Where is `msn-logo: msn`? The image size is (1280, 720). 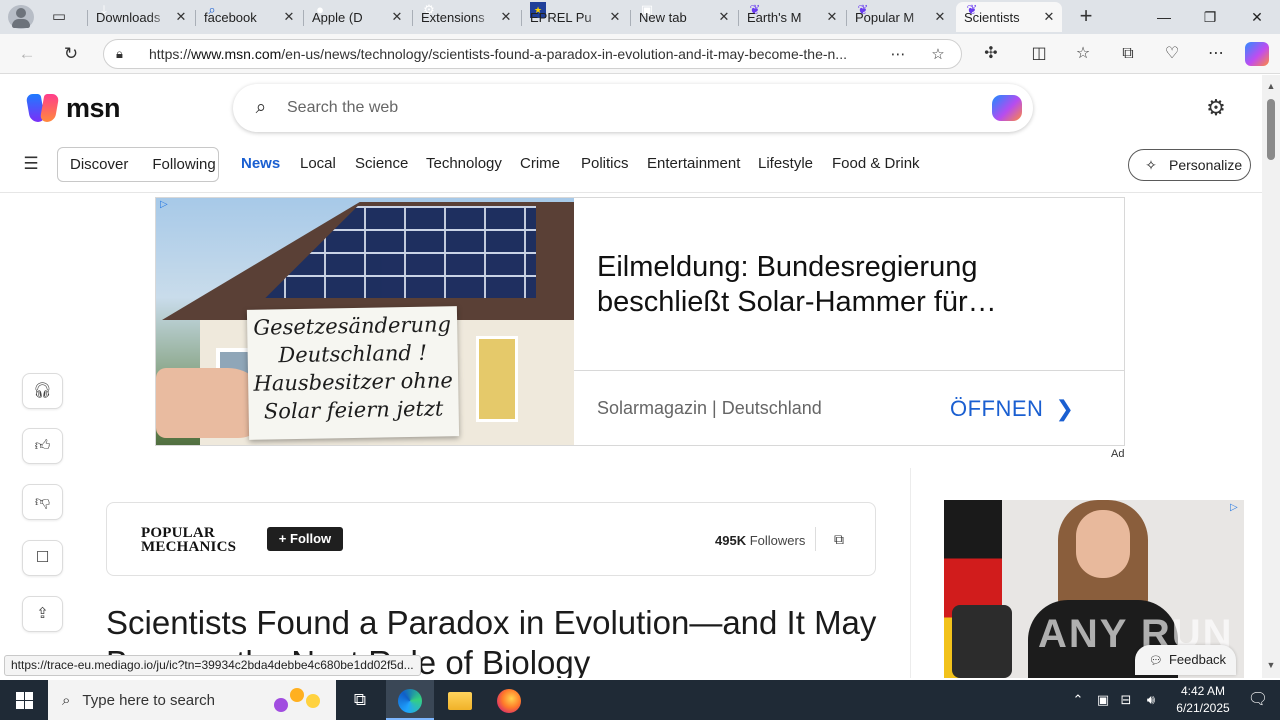 msn-logo: msn is located at coordinates (73, 108).